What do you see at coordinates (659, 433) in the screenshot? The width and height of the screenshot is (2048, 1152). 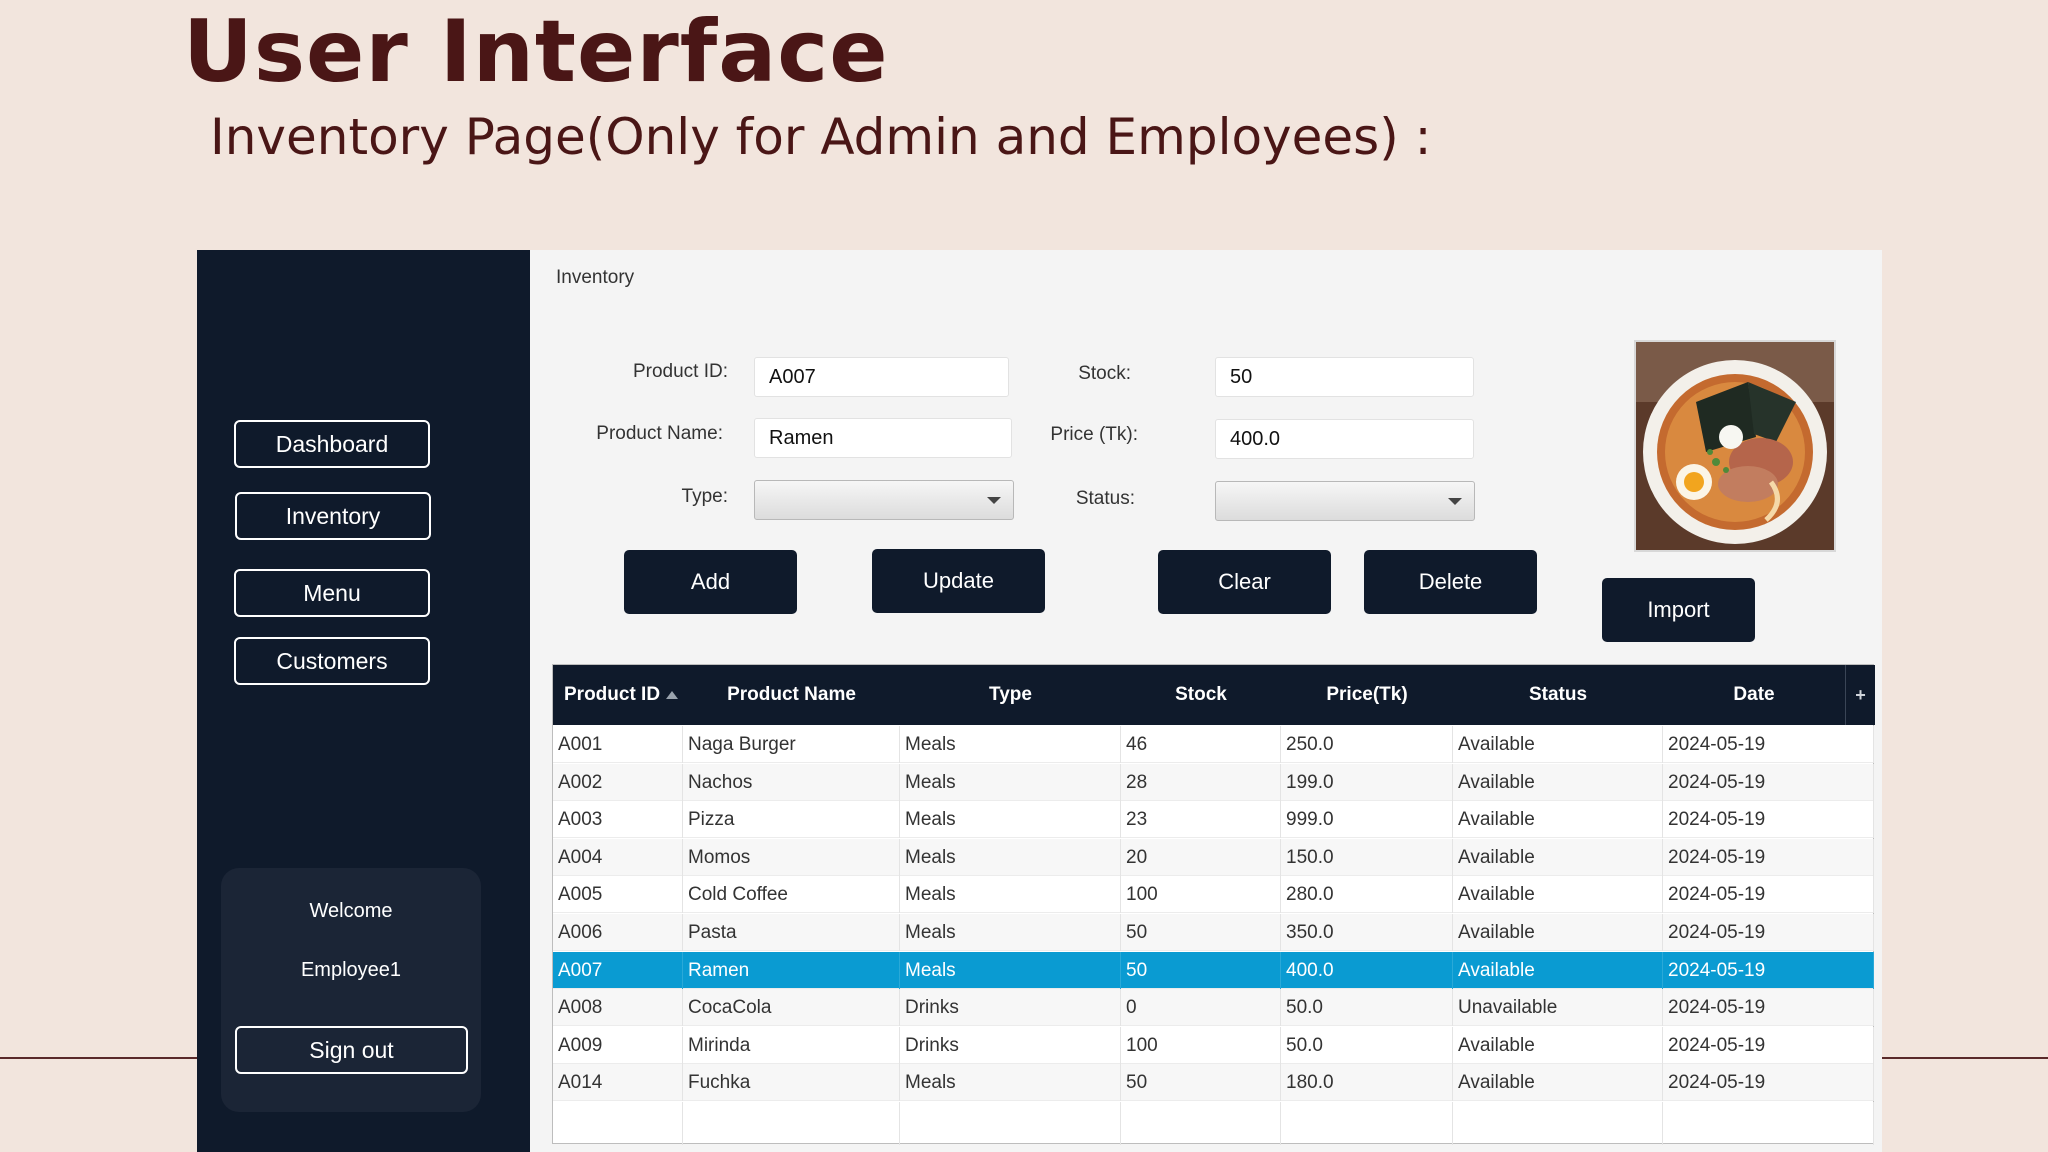 I see `product-name-label: Product Name:` at bounding box center [659, 433].